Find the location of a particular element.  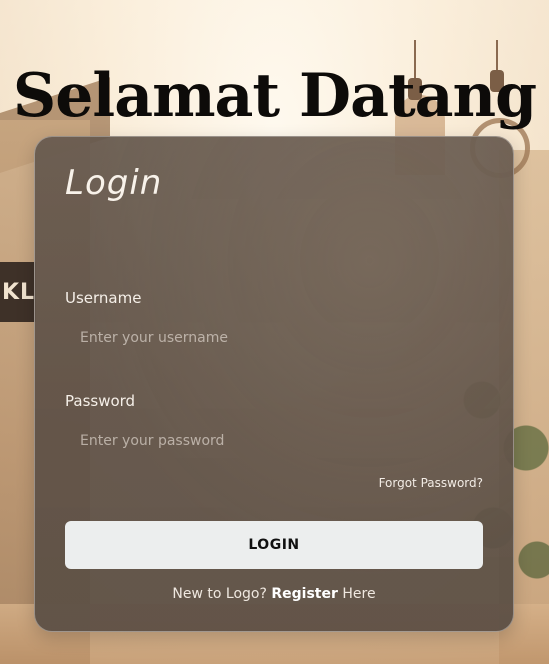

forgot-password-link: Forgot Password? is located at coordinates (431, 483).